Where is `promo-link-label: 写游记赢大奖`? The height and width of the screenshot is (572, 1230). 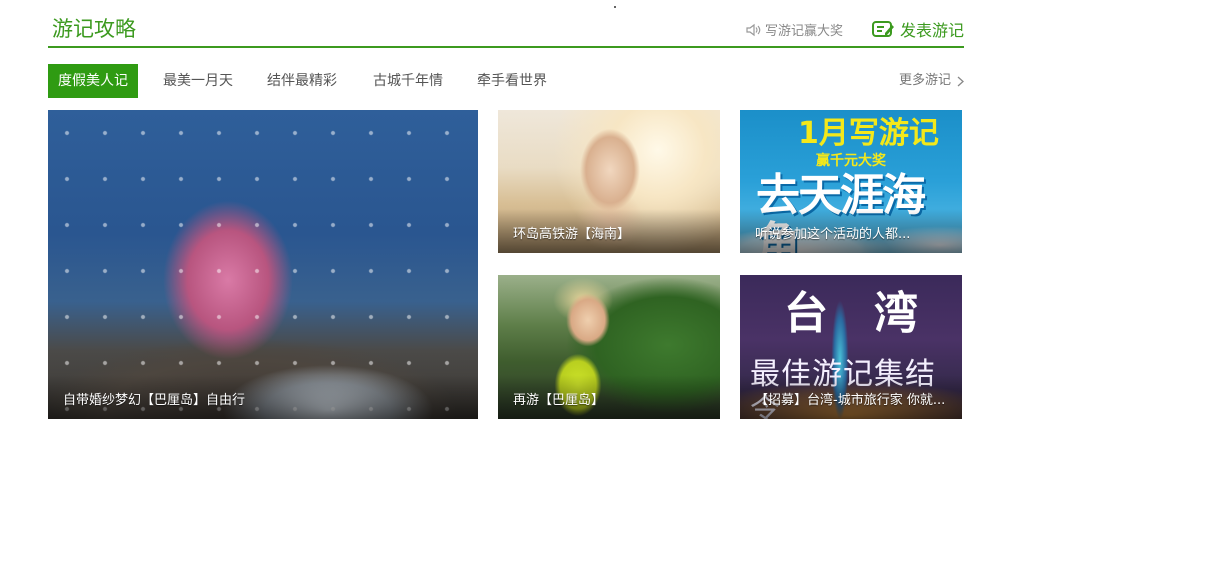
promo-link-label: 写游记赢大奖 is located at coordinates (804, 31).